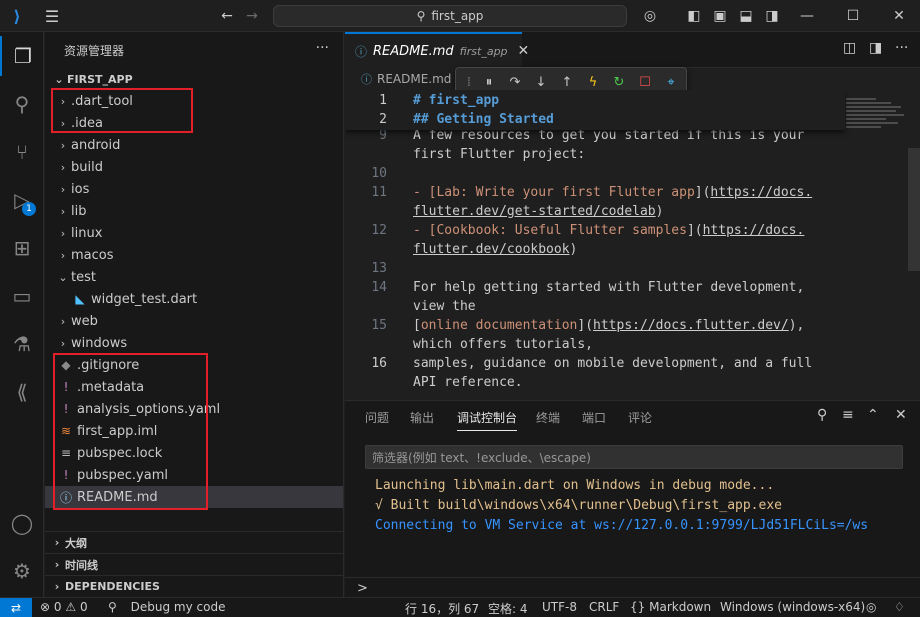 Image resolution: width=920 pixels, height=617 pixels. Describe the element at coordinates (414, 79) in the screenshot. I see `breadcrumb-file: README.md` at that location.